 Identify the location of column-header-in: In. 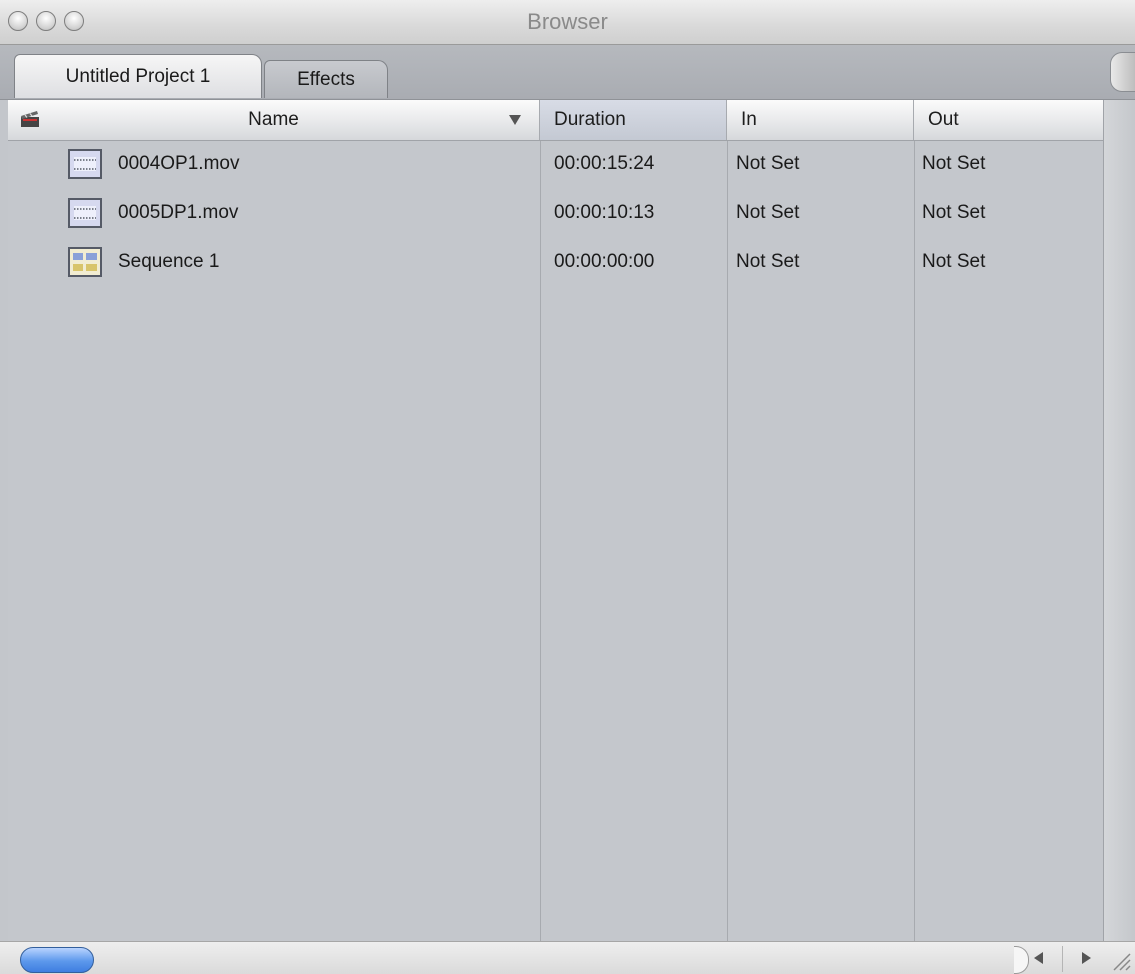
(820, 120).